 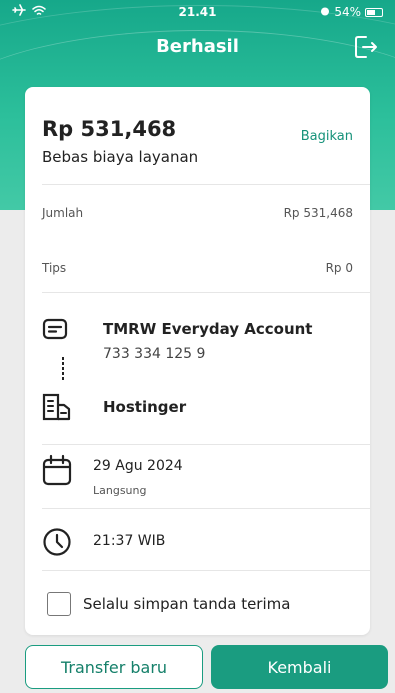 What do you see at coordinates (54, 268) in the screenshot?
I see `tips-label: Tips` at bounding box center [54, 268].